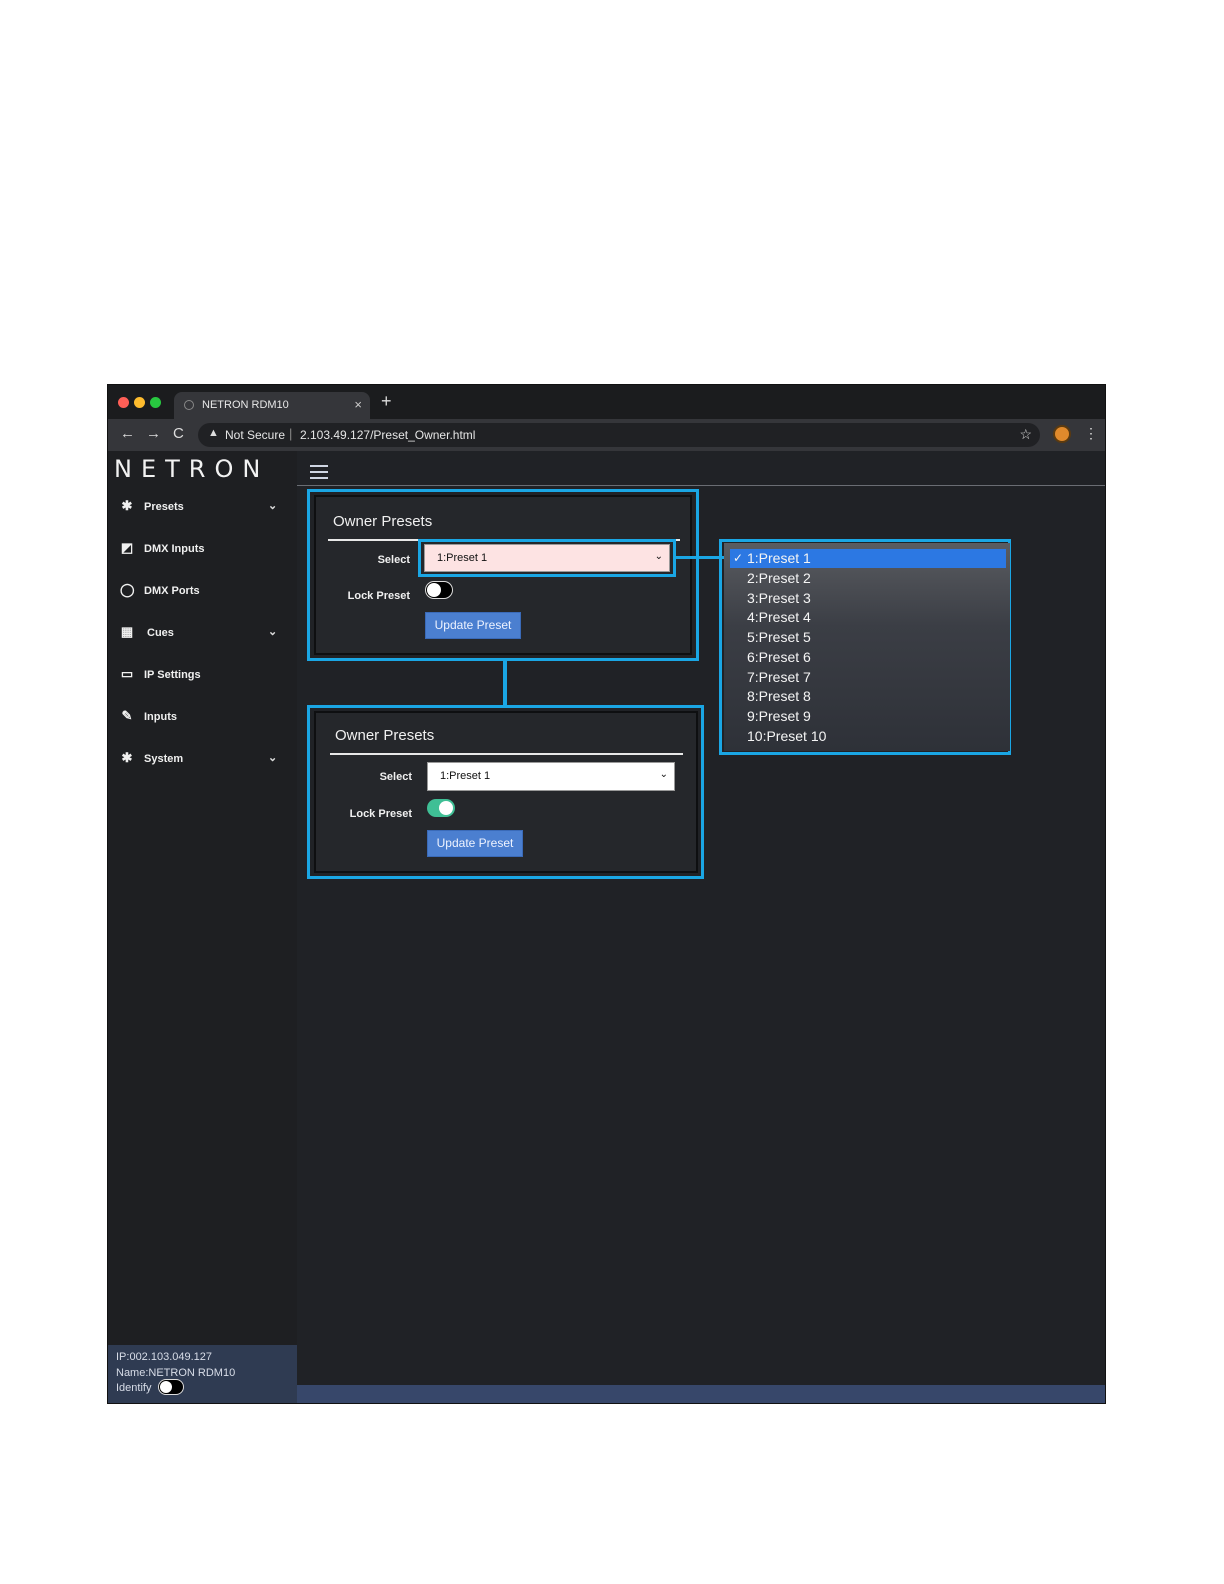 The width and height of the screenshot is (1224, 1584). Describe the element at coordinates (134, 1388) in the screenshot. I see `identify-label: Identify` at that location.